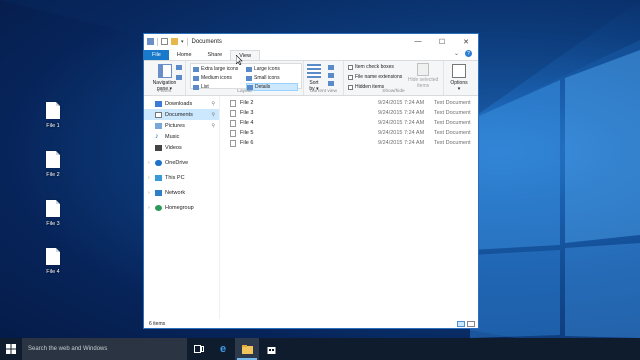  What do you see at coordinates (157, 136) in the screenshot?
I see `music-icon: ♪` at bounding box center [157, 136].